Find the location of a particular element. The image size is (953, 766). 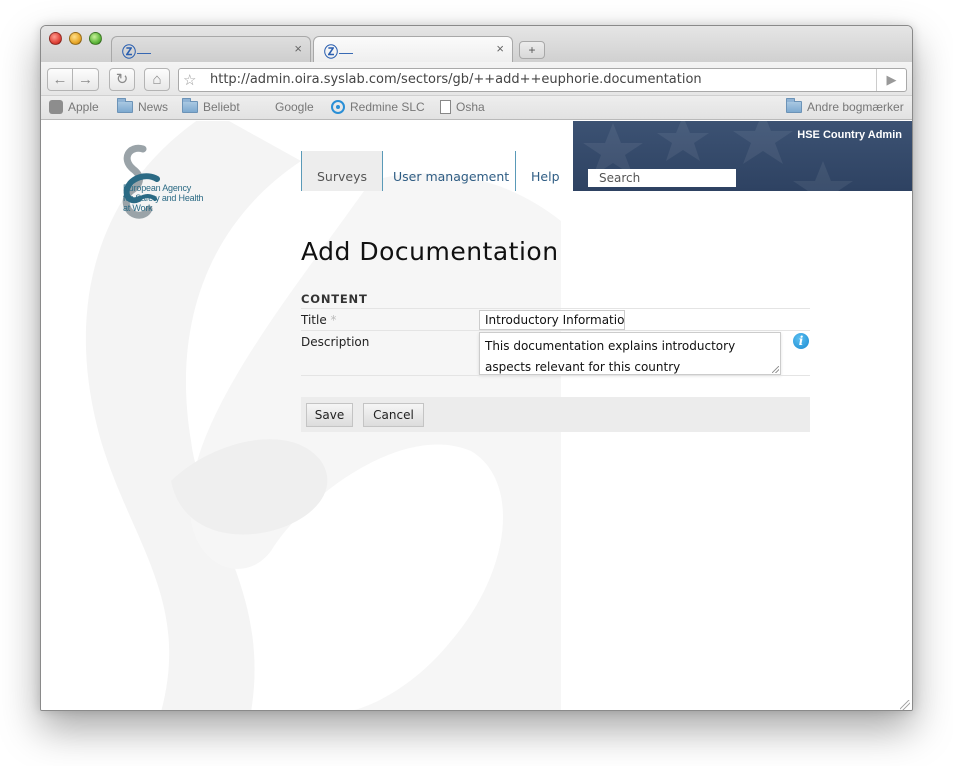

section-heading: CONTENT is located at coordinates (334, 299).